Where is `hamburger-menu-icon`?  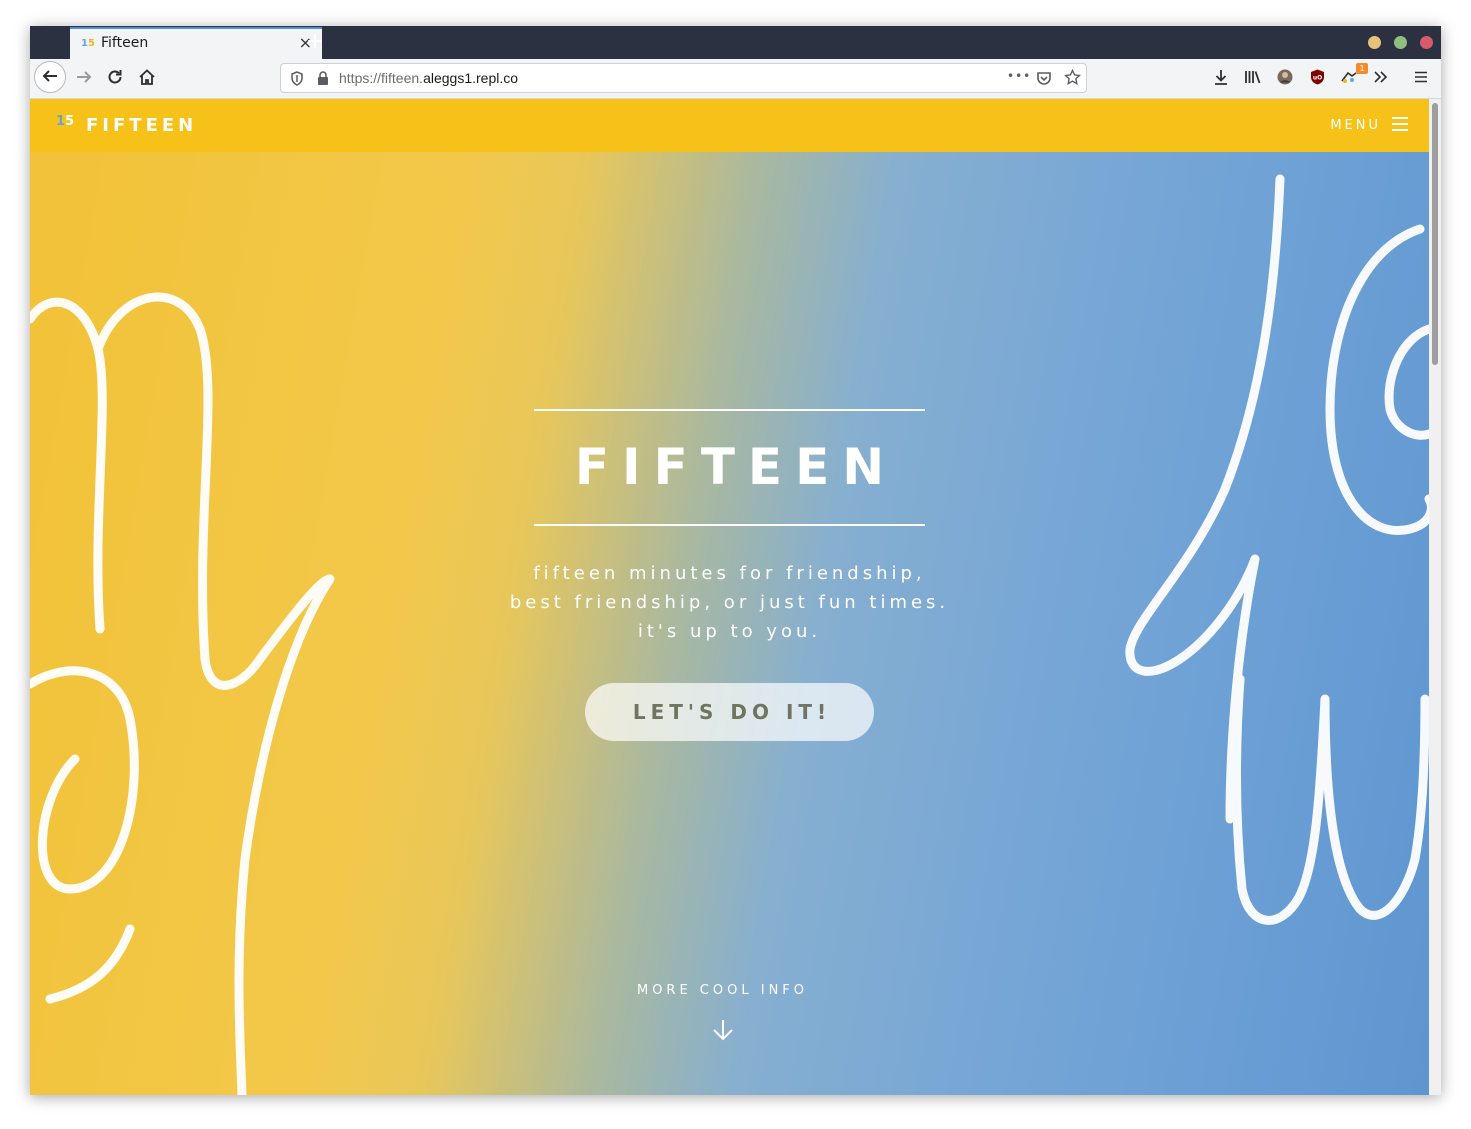 hamburger-menu-icon is located at coordinates (1421, 77).